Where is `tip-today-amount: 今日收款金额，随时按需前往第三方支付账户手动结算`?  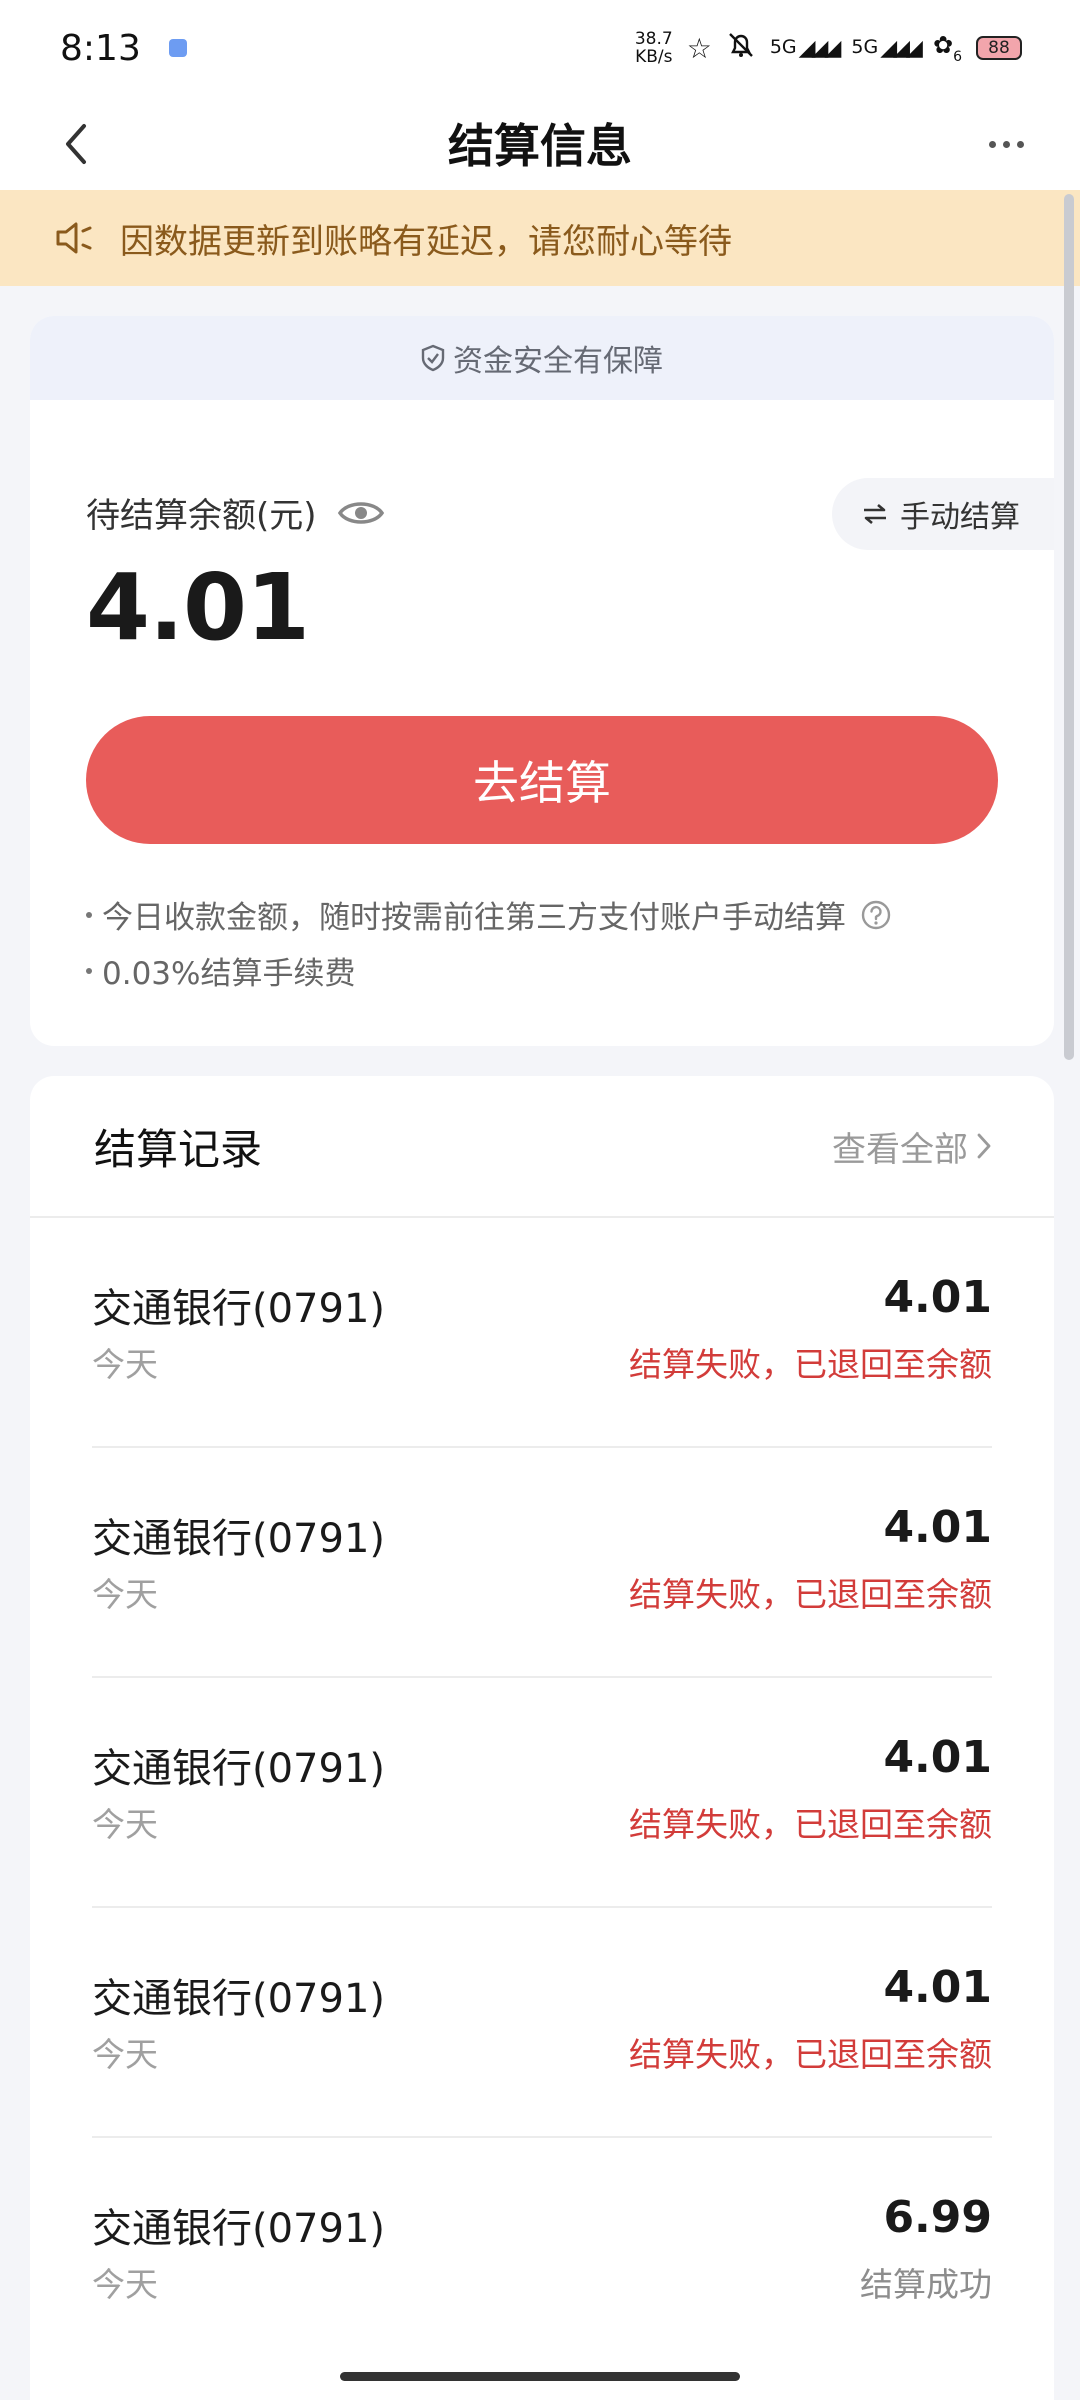 tip-today-amount: 今日收款金额，随时按需前往第三方支付账户手动结算 is located at coordinates (489, 914).